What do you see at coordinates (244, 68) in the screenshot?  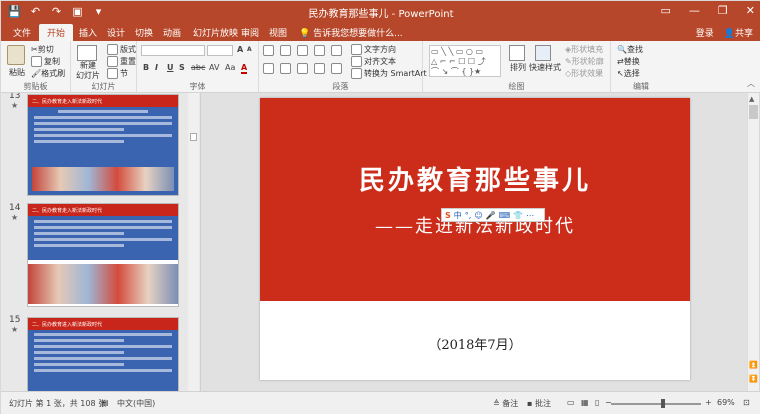 I see `font-color-button: A` at bounding box center [244, 68].